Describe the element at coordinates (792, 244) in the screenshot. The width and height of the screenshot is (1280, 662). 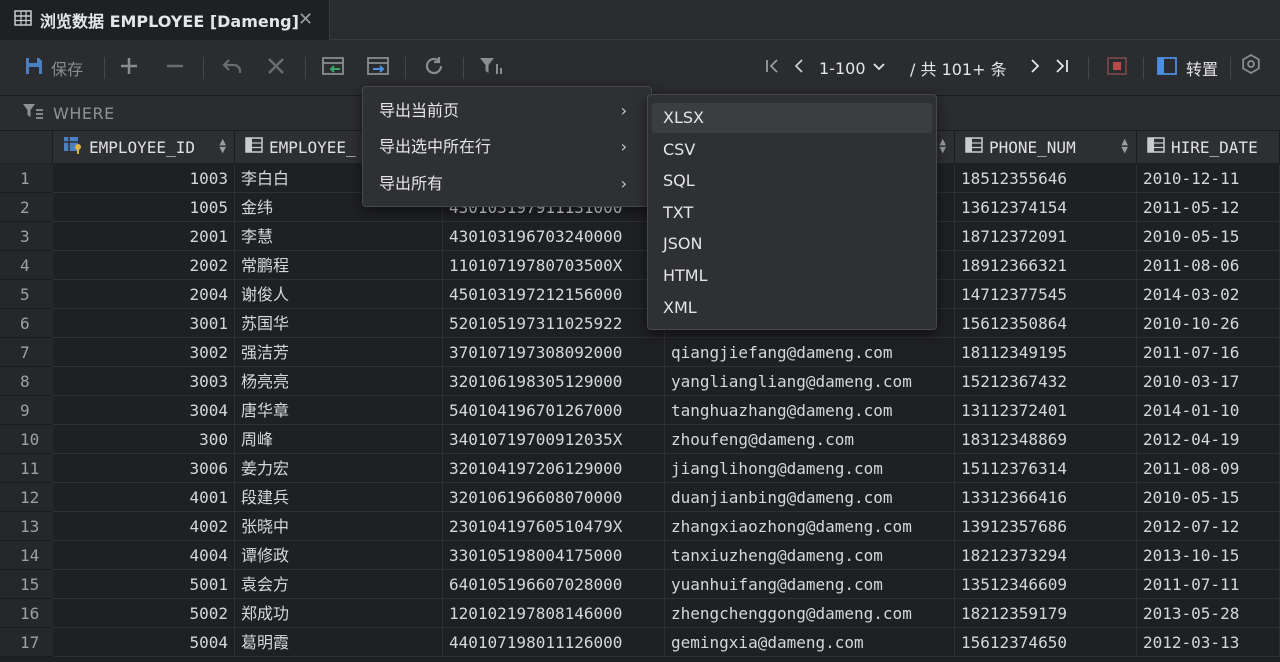
I see `format-item-json: JSON` at that location.